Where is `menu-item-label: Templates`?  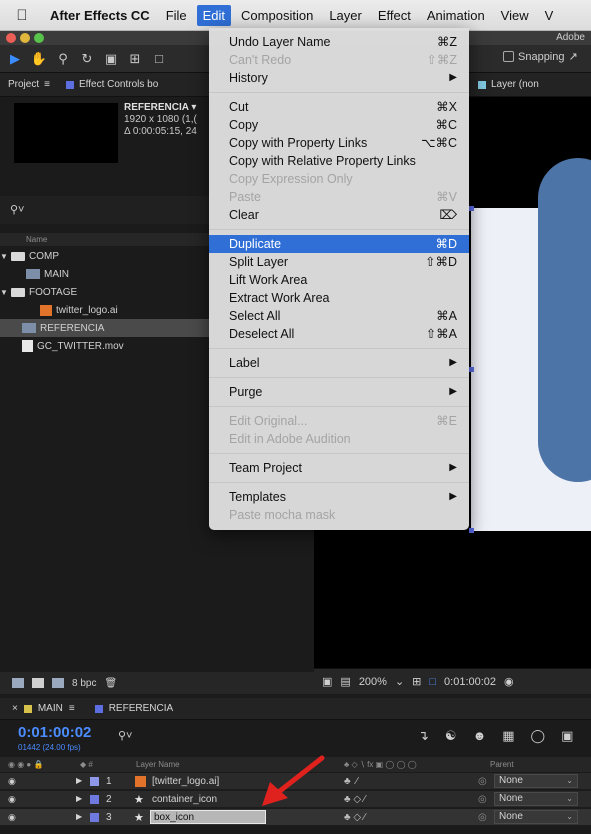 menu-item-label: Templates is located at coordinates (257, 497).